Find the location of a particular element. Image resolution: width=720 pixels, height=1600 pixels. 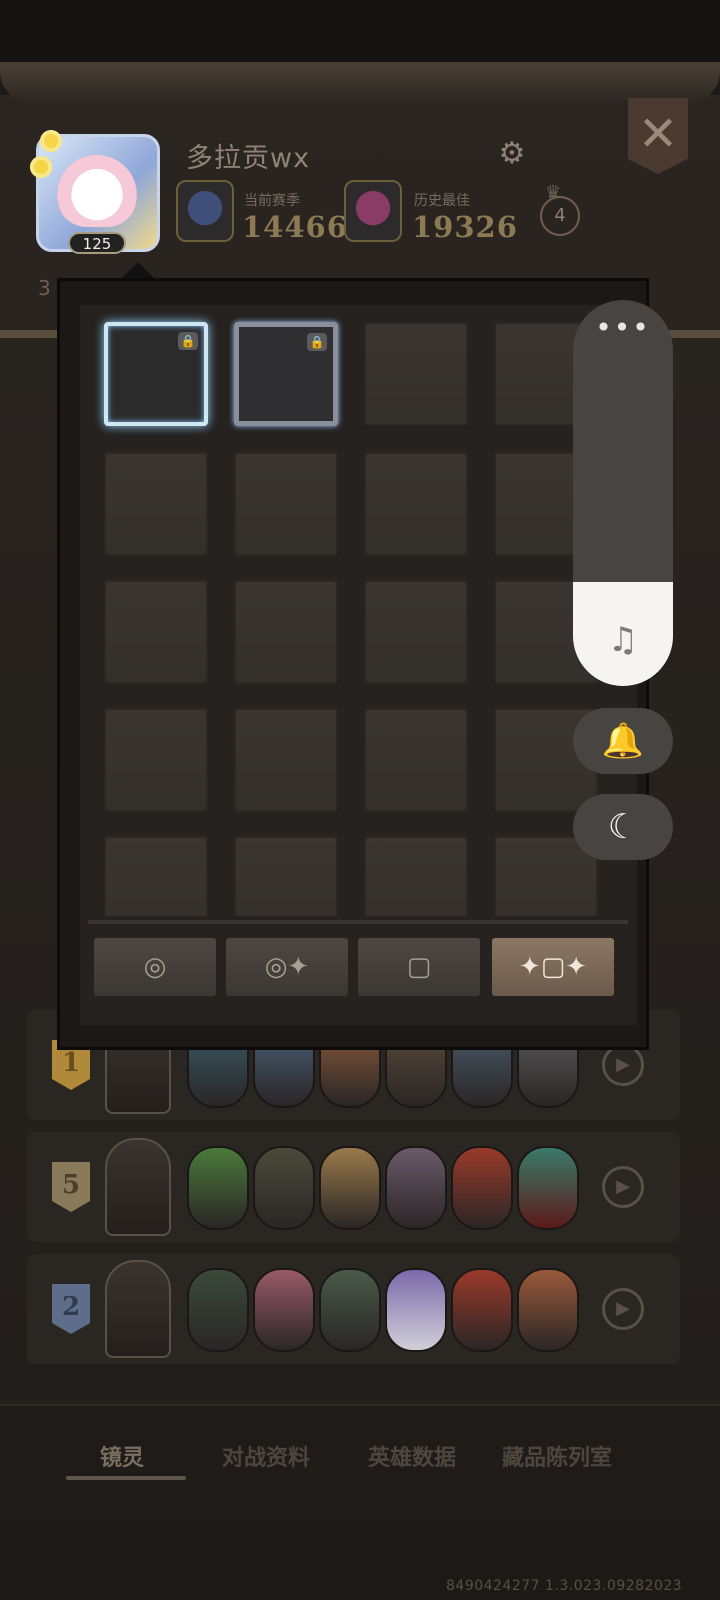

sparkle-egg-icon: ◎✦ is located at coordinates (287, 967).